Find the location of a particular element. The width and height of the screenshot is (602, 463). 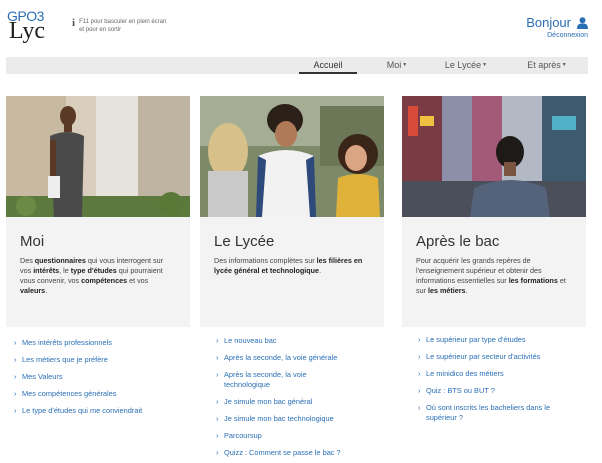

list-item: › Parcoursup is located at coordinates (308, 436).